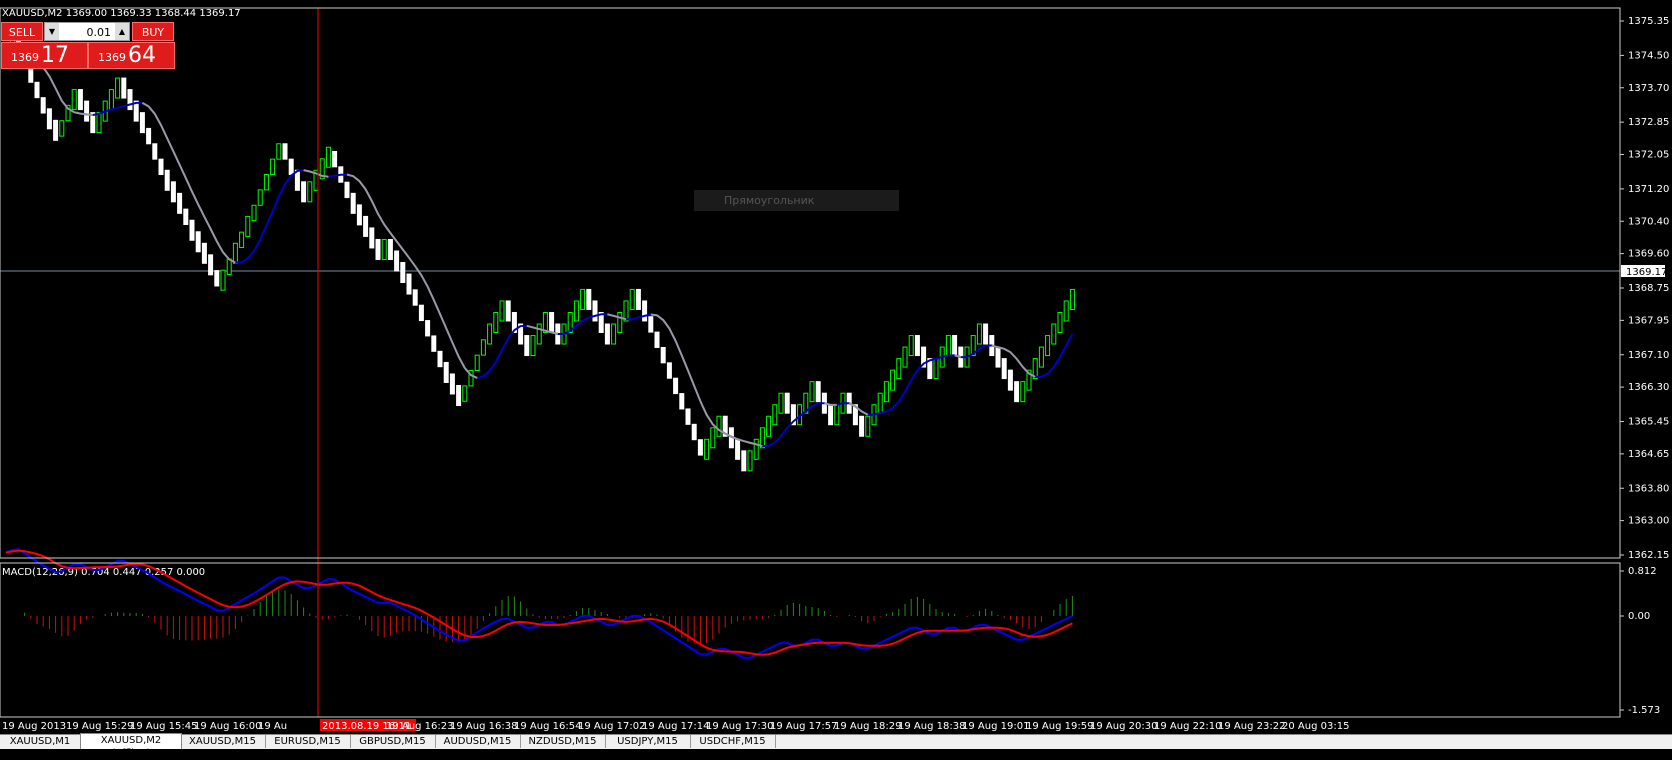 This screenshot has height=760, width=1672. I want to click on lot-value: 0.01, so click(99, 32).